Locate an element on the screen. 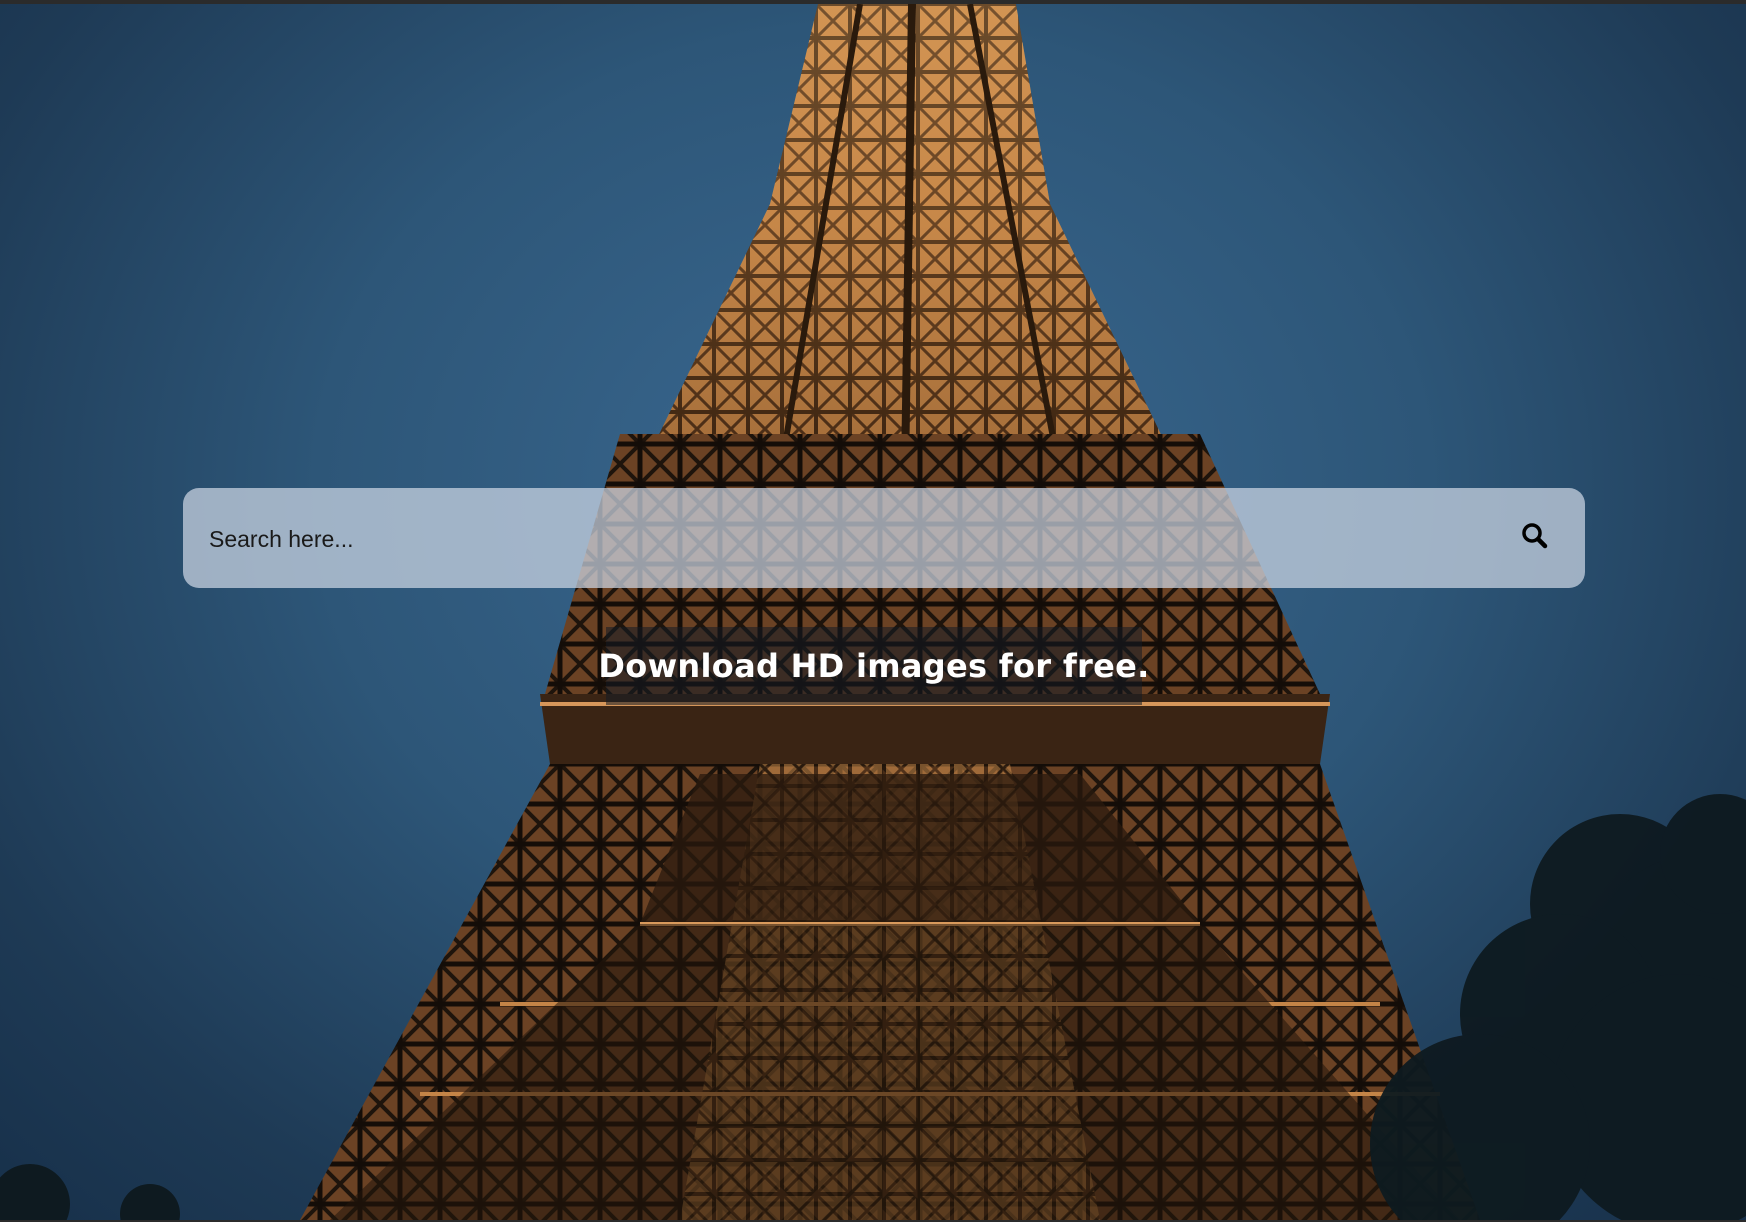  search-input is located at coordinates (839, 539).